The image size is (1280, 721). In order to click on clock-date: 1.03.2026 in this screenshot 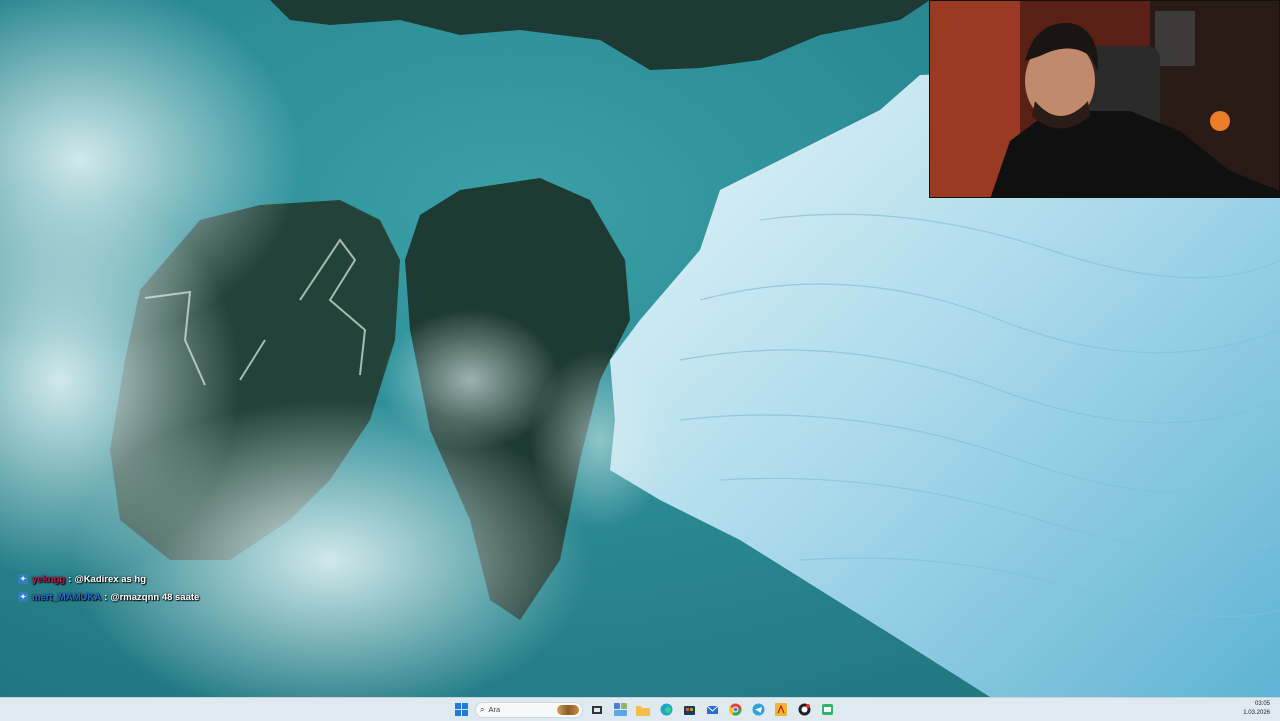, I will do `click(1256, 713)`.